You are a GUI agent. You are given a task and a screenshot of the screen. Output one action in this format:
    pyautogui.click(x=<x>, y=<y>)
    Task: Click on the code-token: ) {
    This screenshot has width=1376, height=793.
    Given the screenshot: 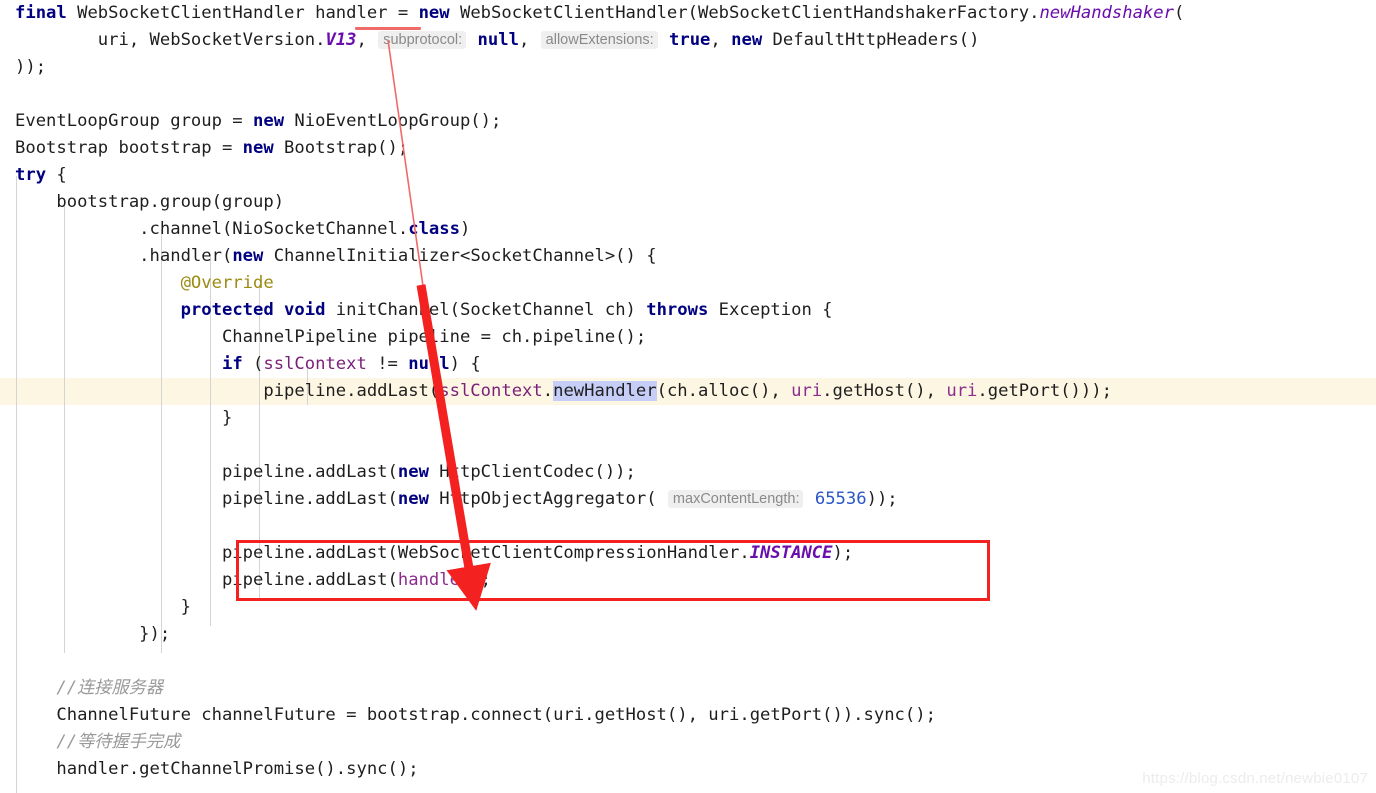 What is the action you would take?
    pyautogui.click(x=465, y=364)
    